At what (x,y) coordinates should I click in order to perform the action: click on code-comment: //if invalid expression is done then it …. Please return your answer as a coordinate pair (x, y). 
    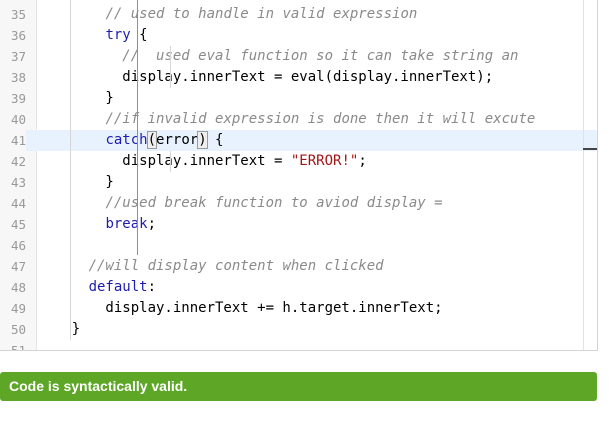
    Looking at the image, I should click on (320, 119).